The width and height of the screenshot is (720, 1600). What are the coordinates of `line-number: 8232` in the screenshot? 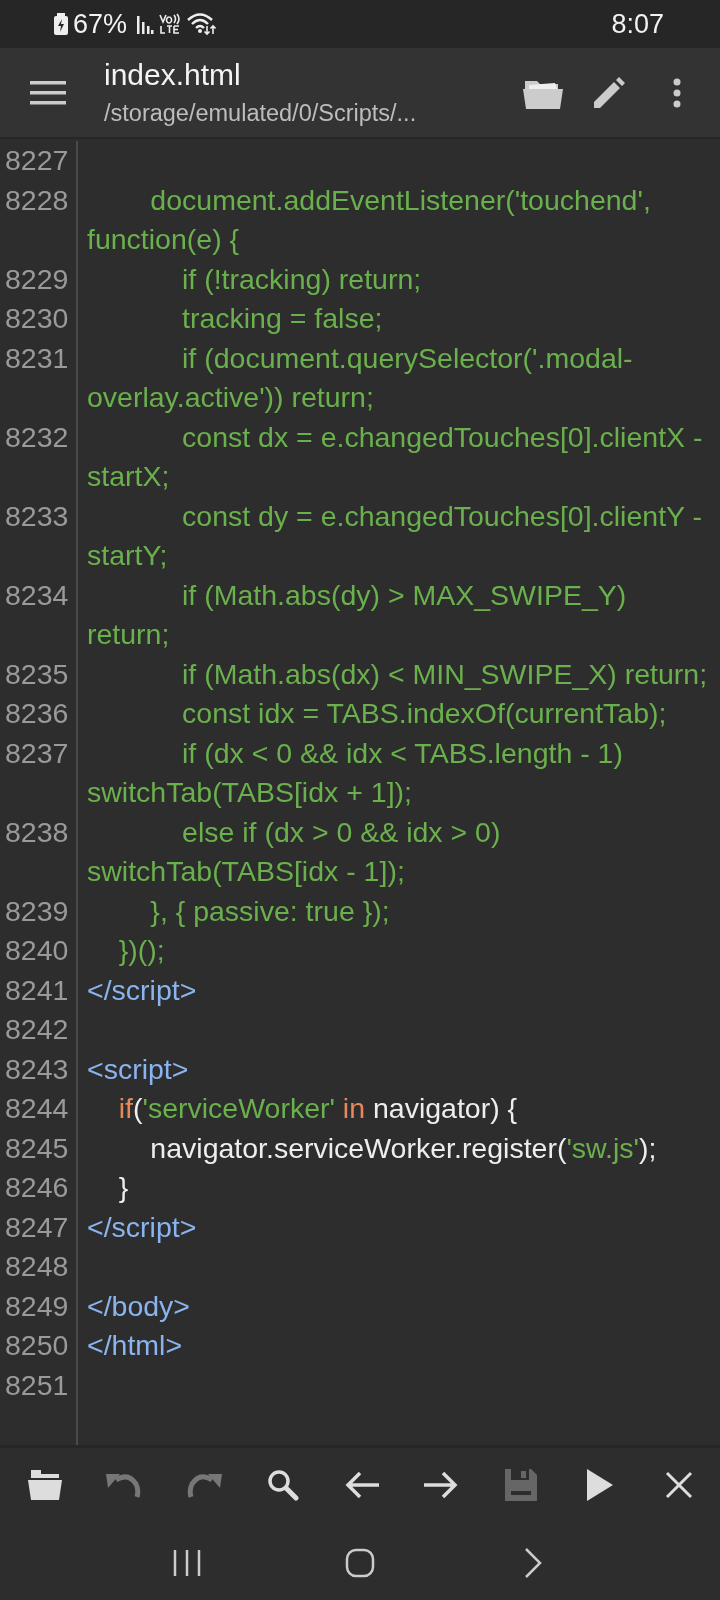 It's located at (39, 457).